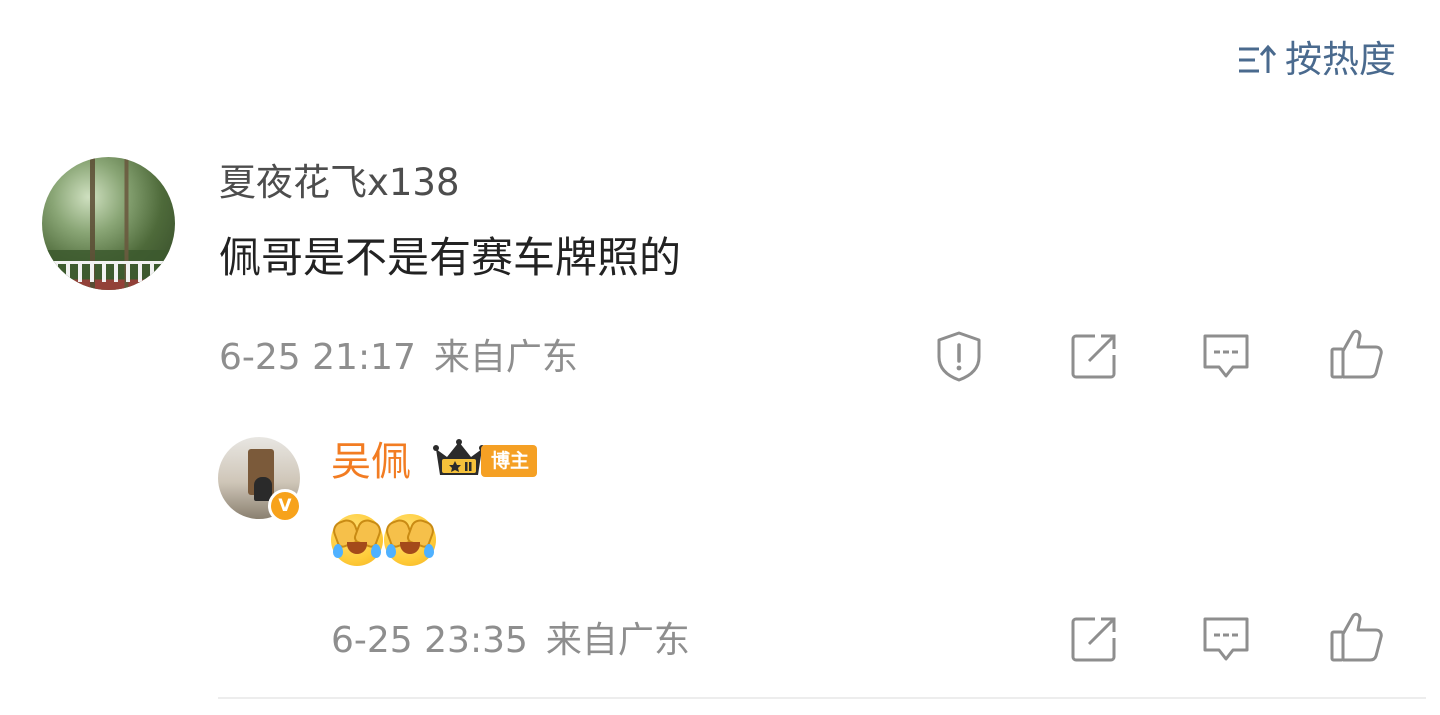 This screenshot has width=1440, height=715. I want to click on share-button, so click(1094, 356).